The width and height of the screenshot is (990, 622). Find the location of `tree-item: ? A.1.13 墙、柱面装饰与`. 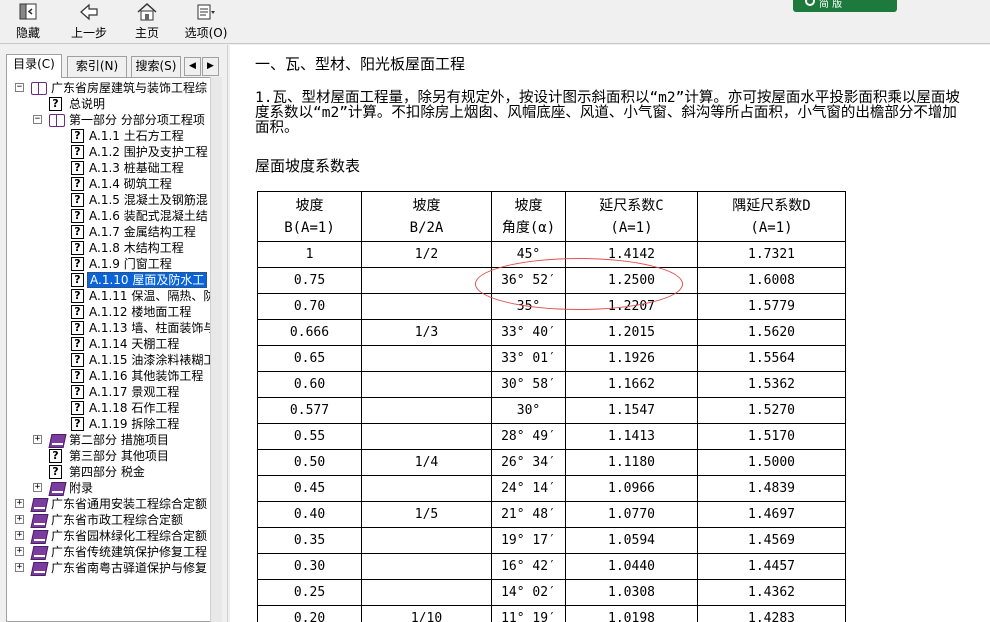

tree-item: ? A.1.13 墙、柱面装饰与 is located at coordinates (109, 328).